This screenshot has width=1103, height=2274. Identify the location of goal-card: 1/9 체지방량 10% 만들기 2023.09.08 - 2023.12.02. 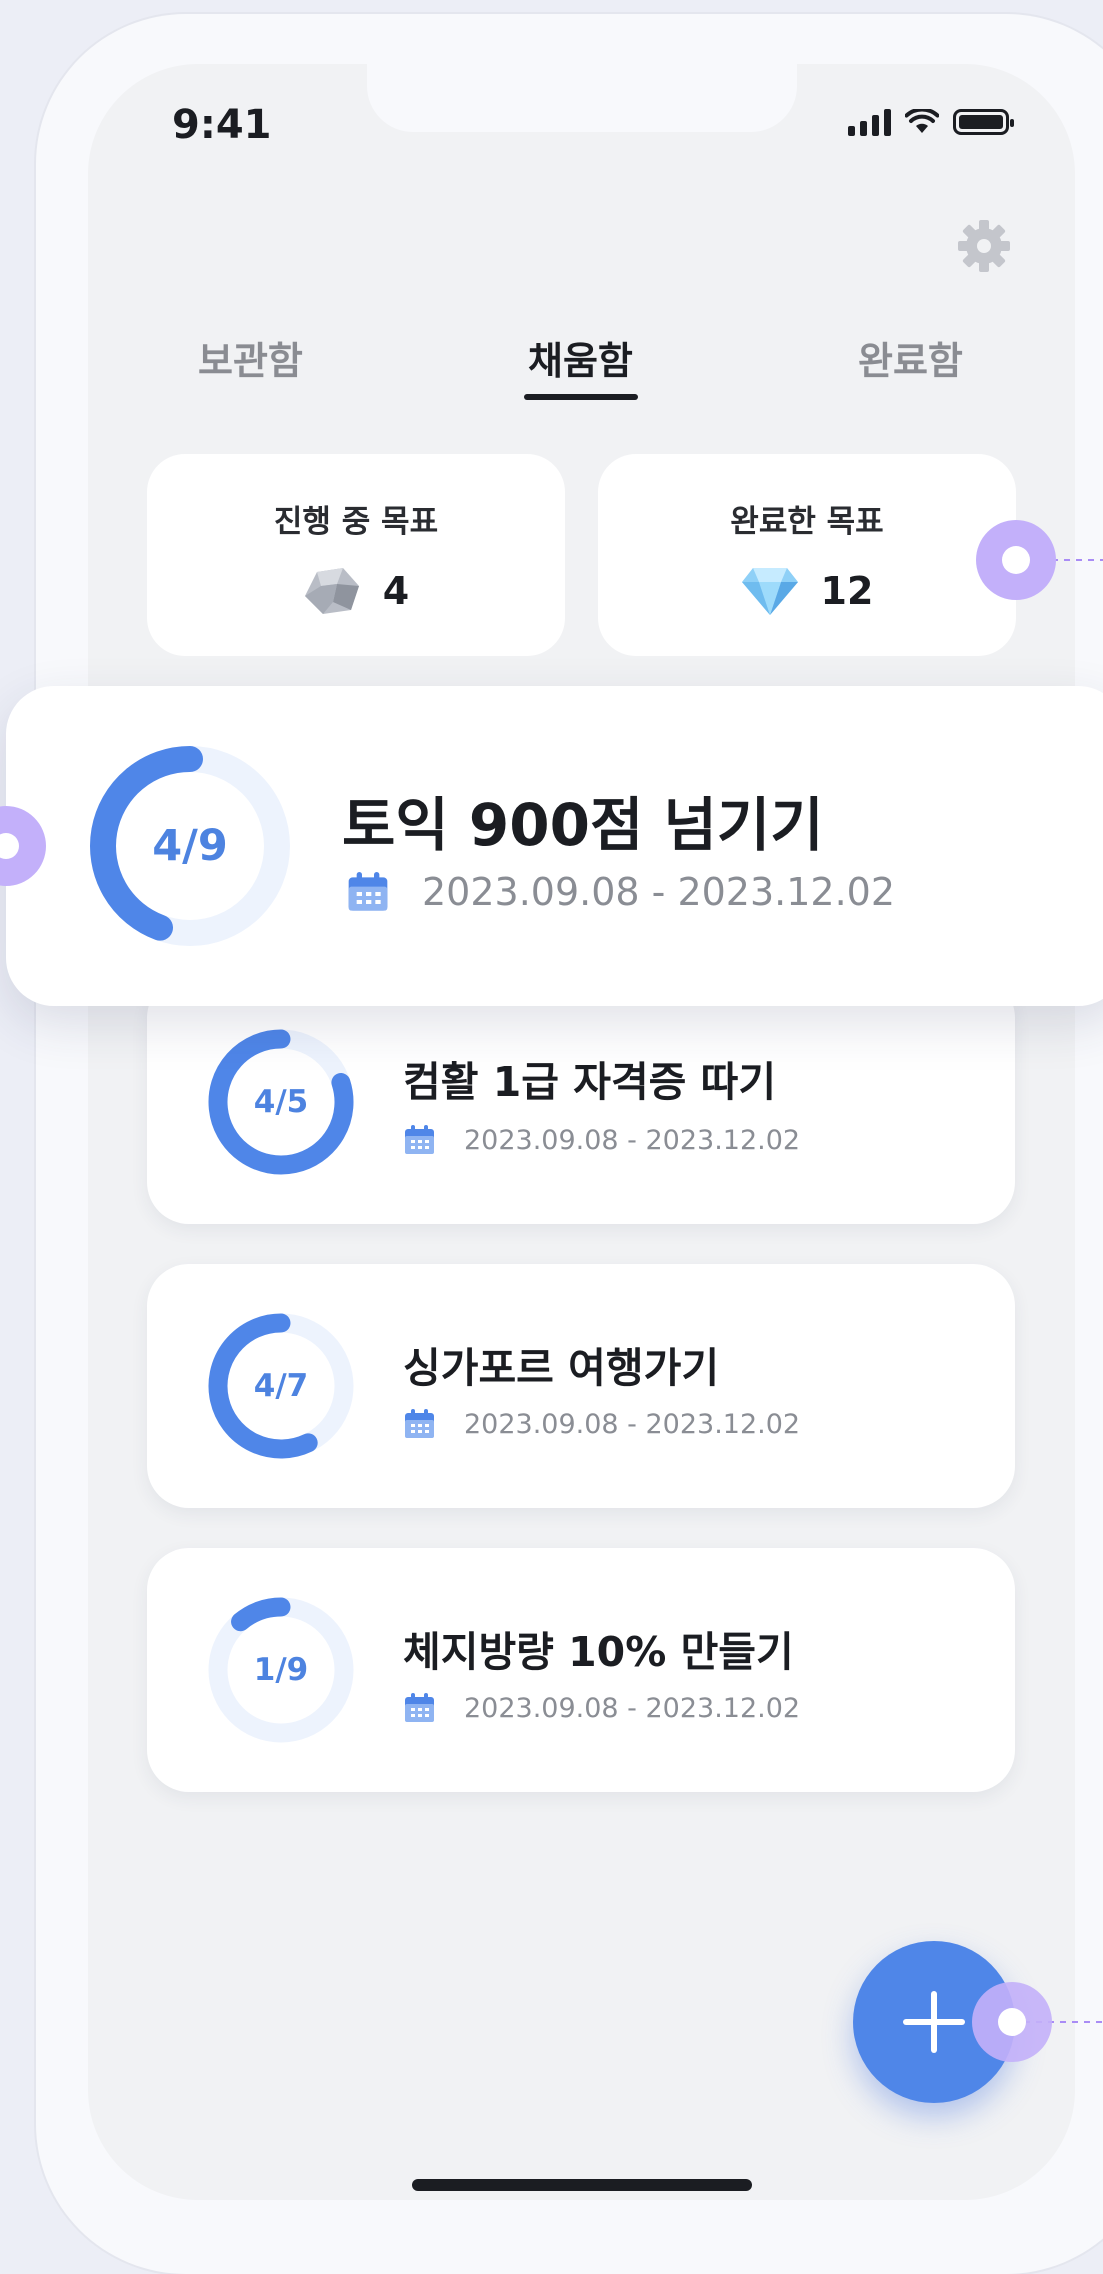
(581, 1670).